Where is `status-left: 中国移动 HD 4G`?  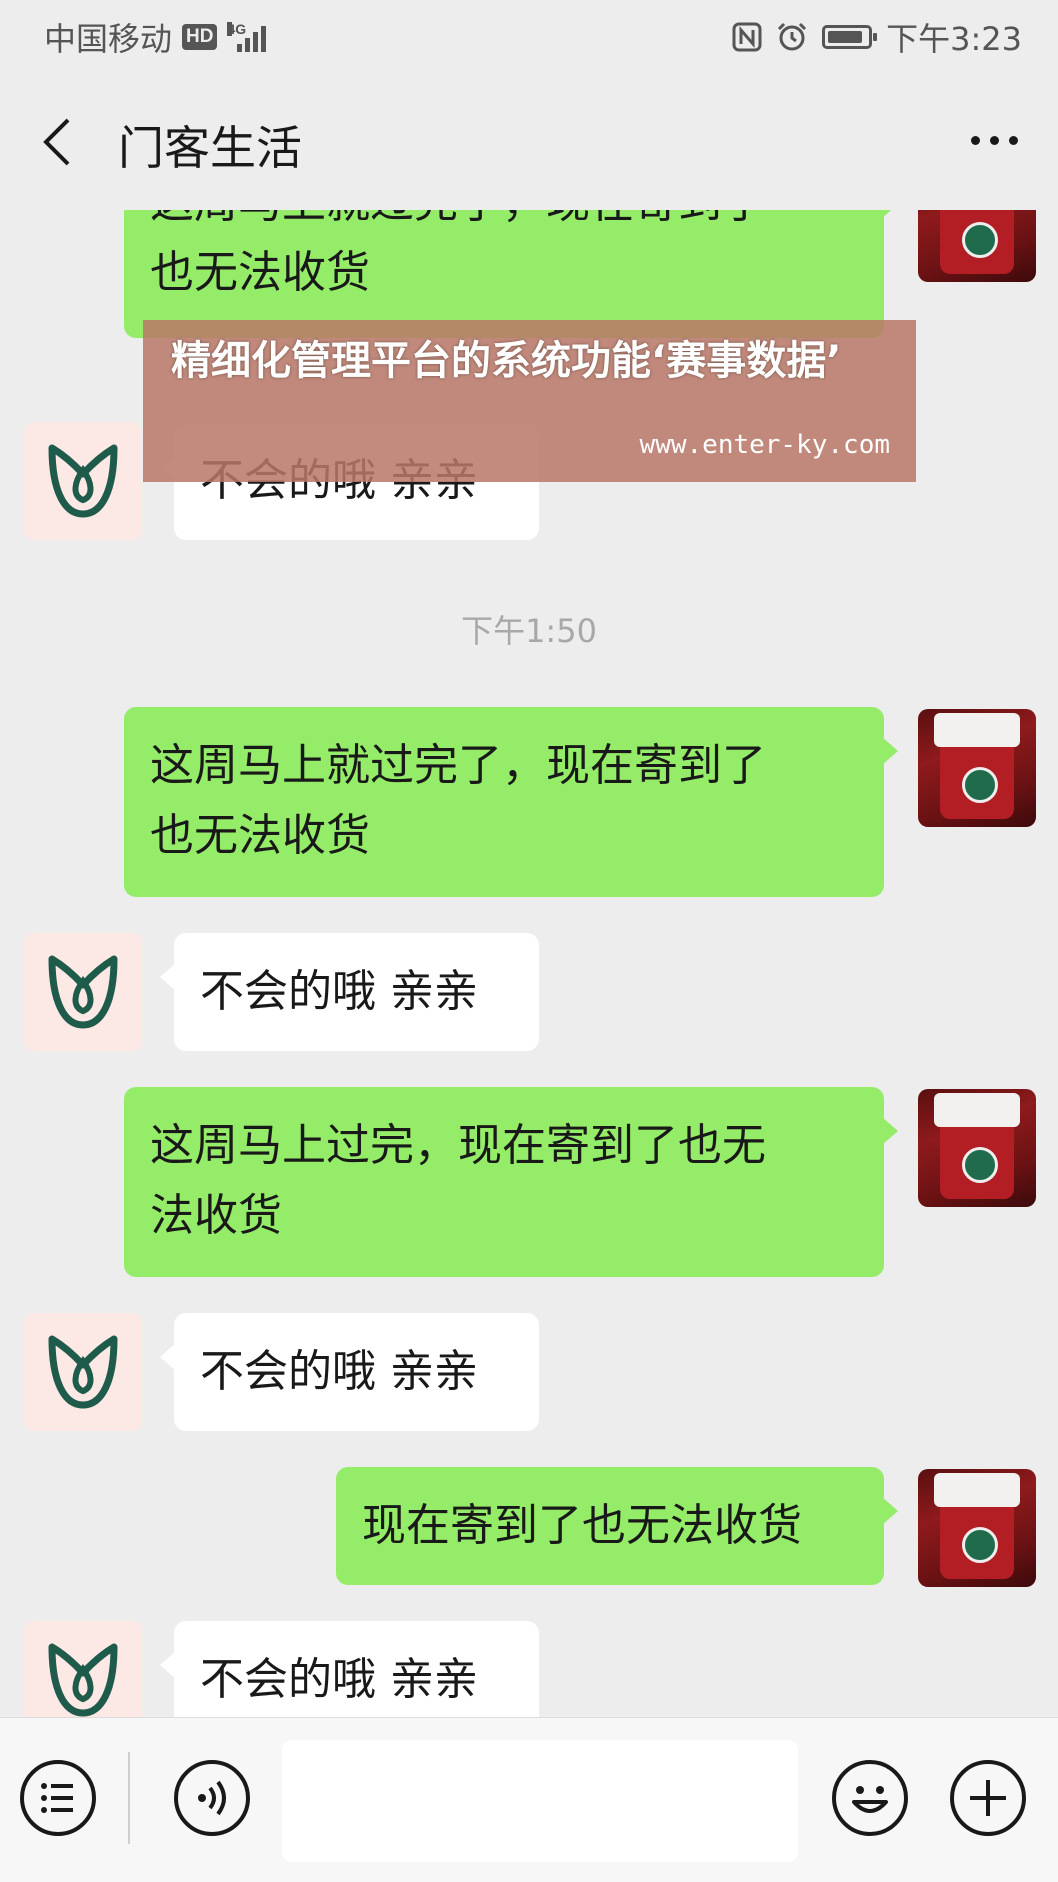
status-left: 中国移动 HD 4G is located at coordinates (155, 37).